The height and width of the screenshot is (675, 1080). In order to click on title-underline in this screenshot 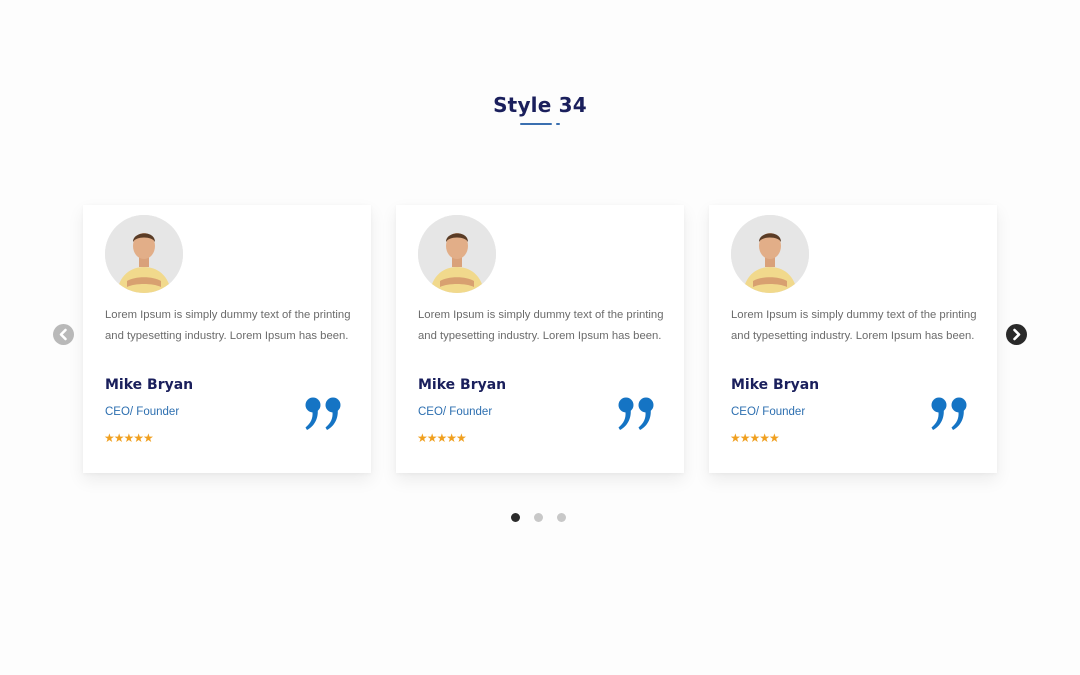, I will do `click(536, 124)`.